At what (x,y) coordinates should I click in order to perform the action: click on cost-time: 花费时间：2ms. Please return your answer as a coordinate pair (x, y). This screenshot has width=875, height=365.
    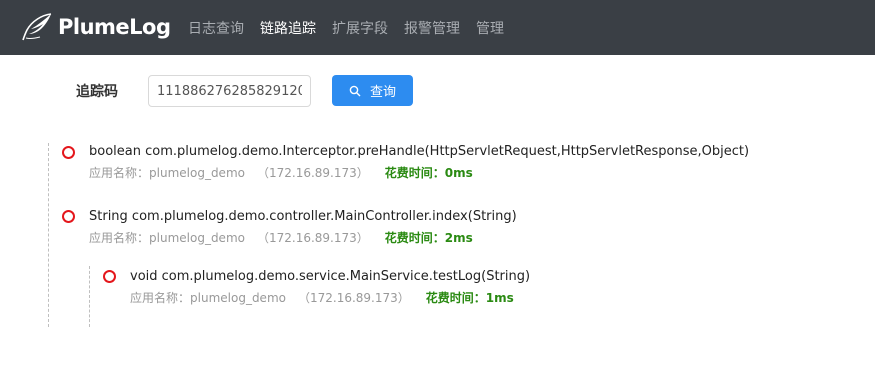
    Looking at the image, I should click on (428, 238).